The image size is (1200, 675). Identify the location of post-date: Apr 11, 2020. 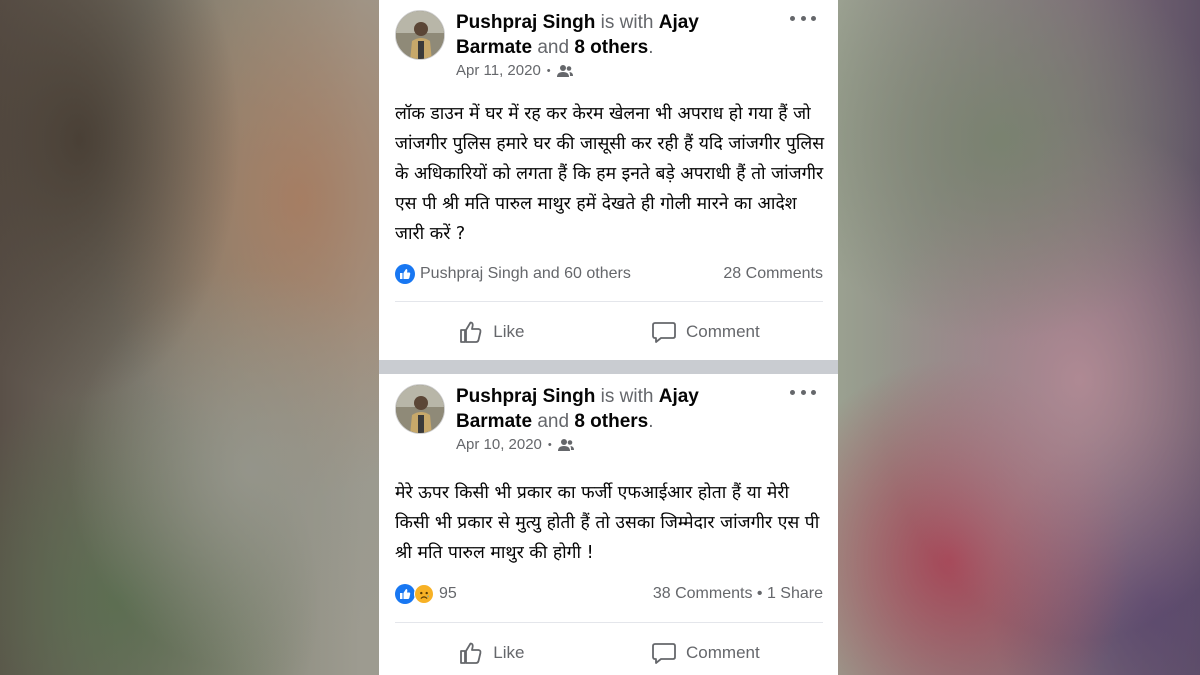
(498, 70).